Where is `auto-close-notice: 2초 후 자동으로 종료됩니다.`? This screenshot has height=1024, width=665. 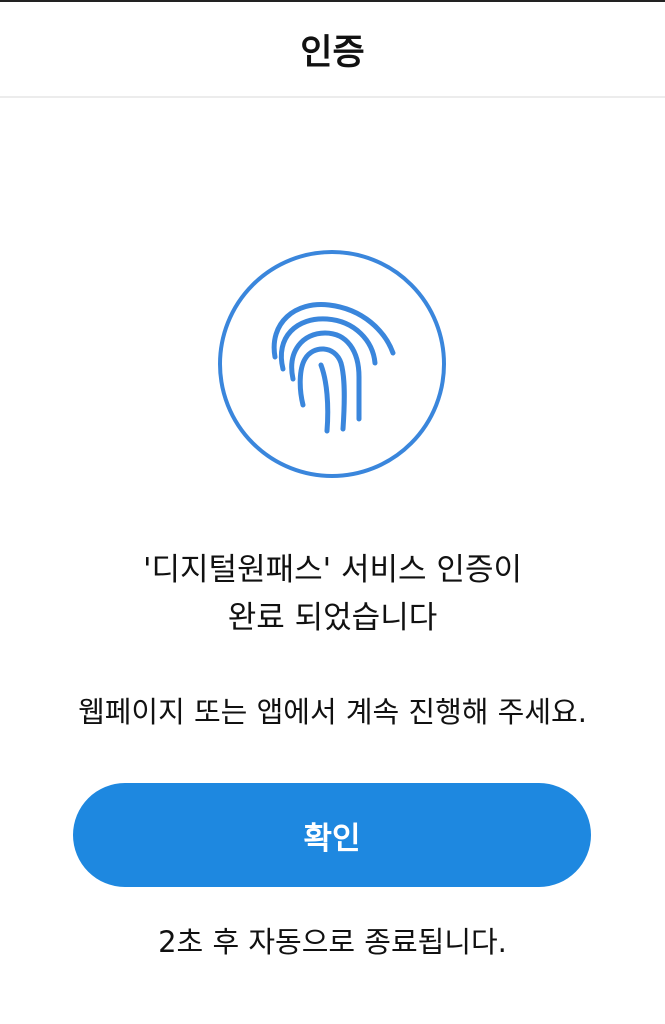 auto-close-notice: 2초 후 자동으로 종료됩니다. is located at coordinates (332, 942).